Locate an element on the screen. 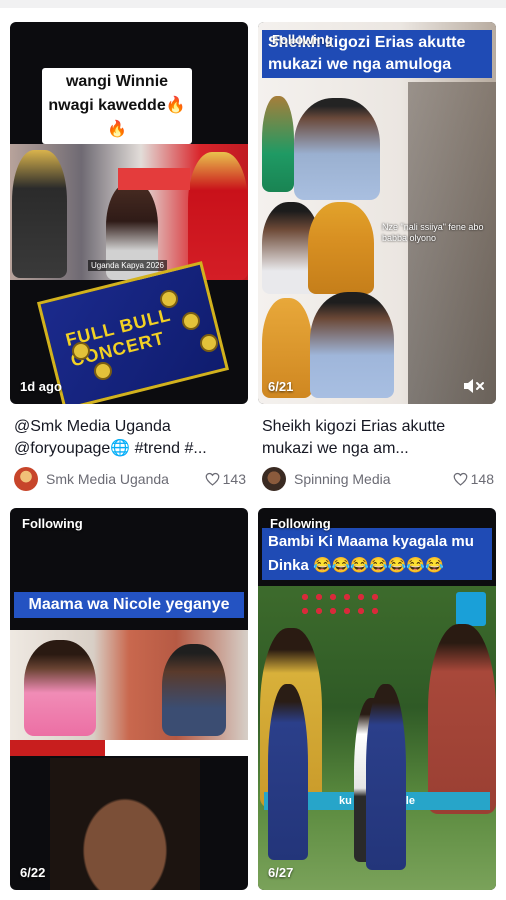 This screenshot has width=506, height=900. post-age: 1d ago is located at coordinates (41, 386).